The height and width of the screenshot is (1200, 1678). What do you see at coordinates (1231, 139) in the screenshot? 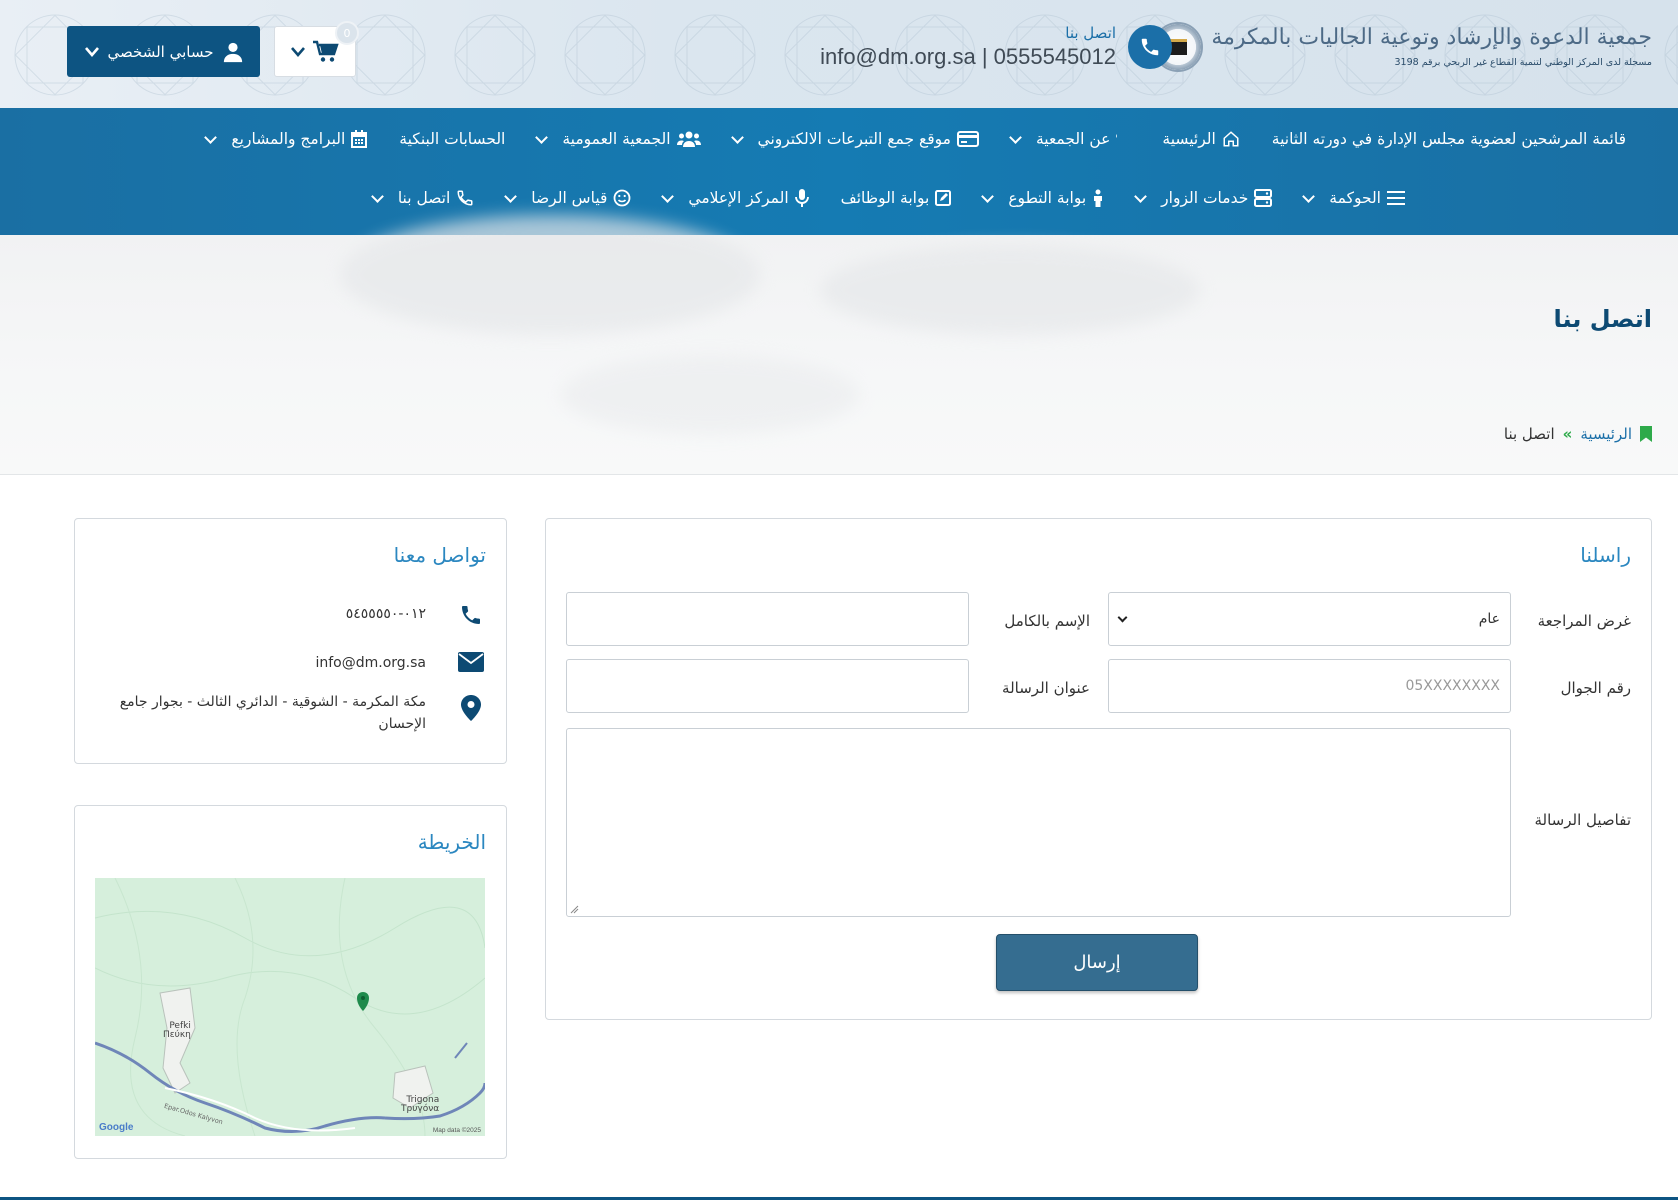
I see `home-icon` at bounding box center [1231, 139].